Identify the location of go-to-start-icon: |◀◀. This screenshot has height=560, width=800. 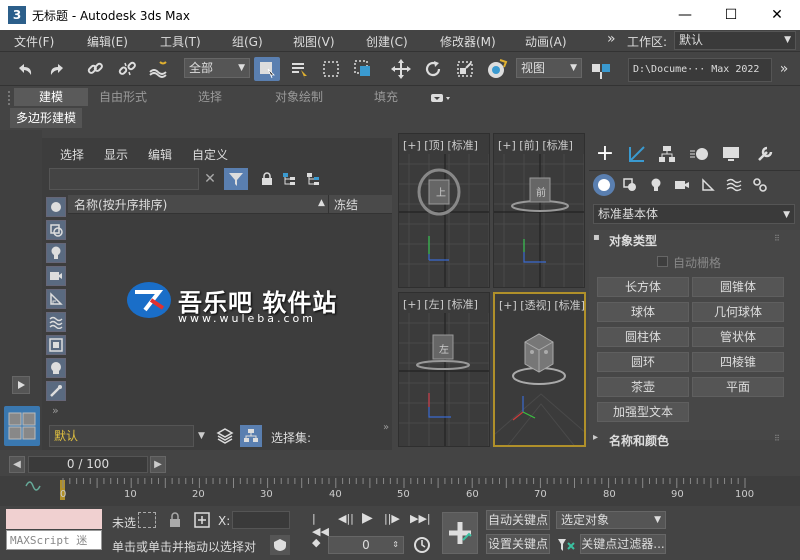
(320, 525).